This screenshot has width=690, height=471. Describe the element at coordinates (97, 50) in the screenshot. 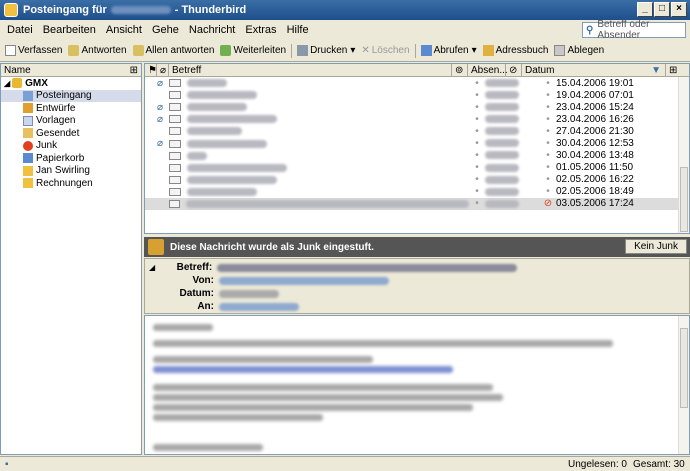

I see `reply-button: Antworten` at that location.